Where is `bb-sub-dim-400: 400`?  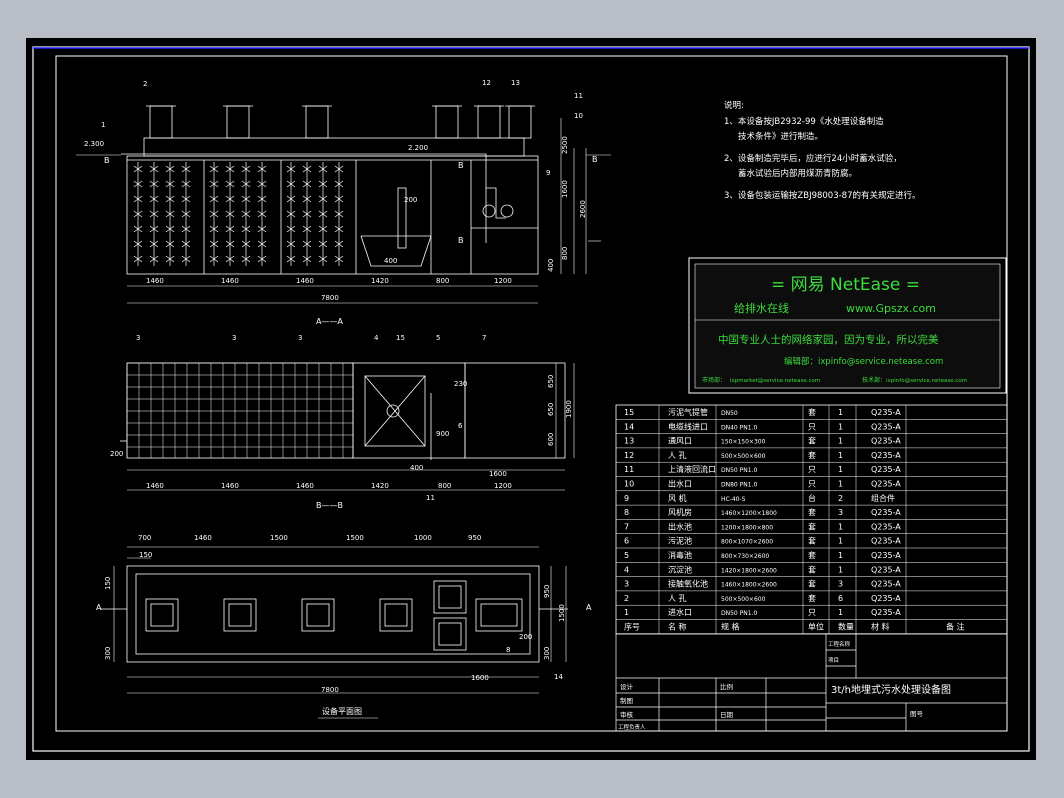
bb-sub-dim-400: 400 is located at coordinates (416, 468).